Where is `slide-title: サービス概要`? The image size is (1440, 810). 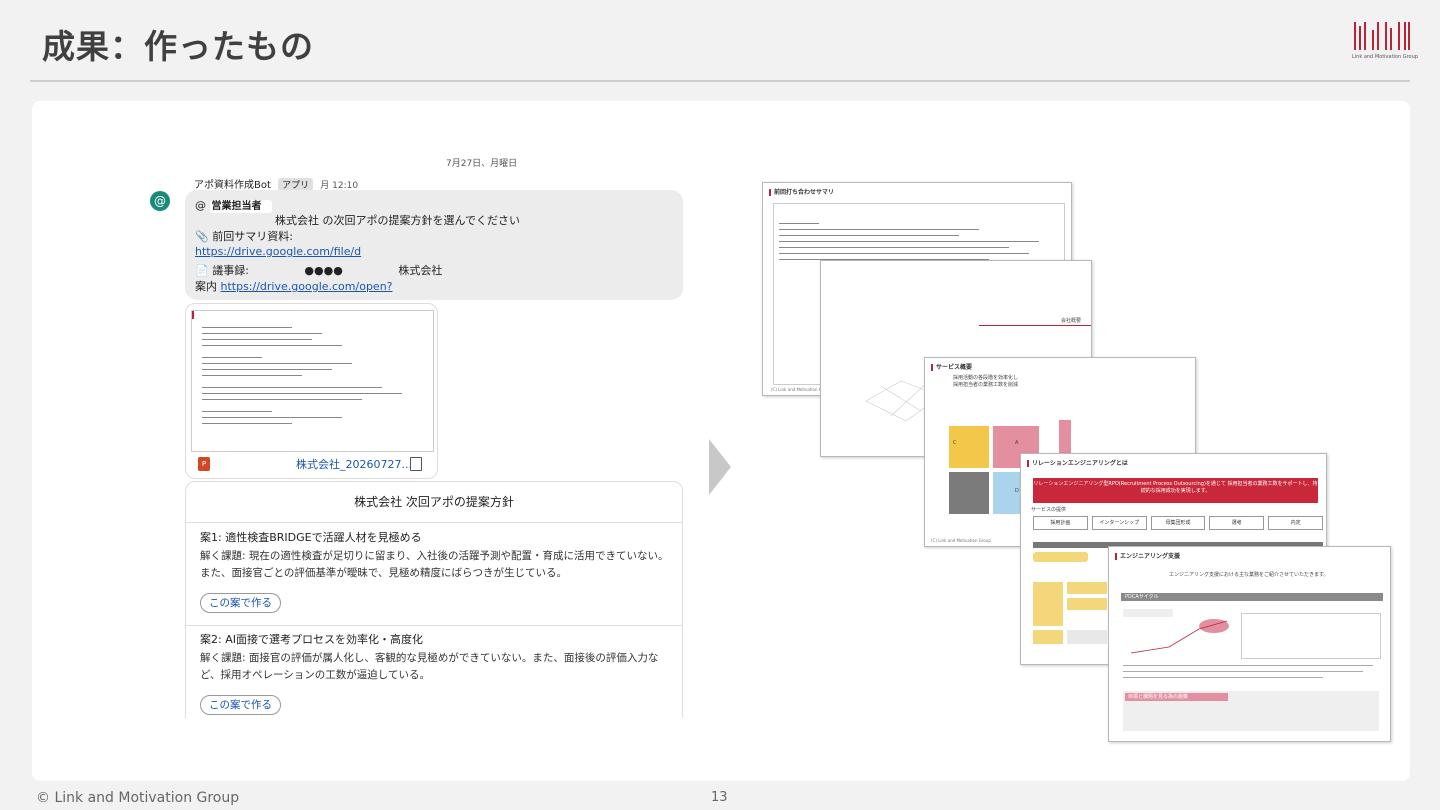
slide-title: サービス概要 is located at coordinates (951, 366).